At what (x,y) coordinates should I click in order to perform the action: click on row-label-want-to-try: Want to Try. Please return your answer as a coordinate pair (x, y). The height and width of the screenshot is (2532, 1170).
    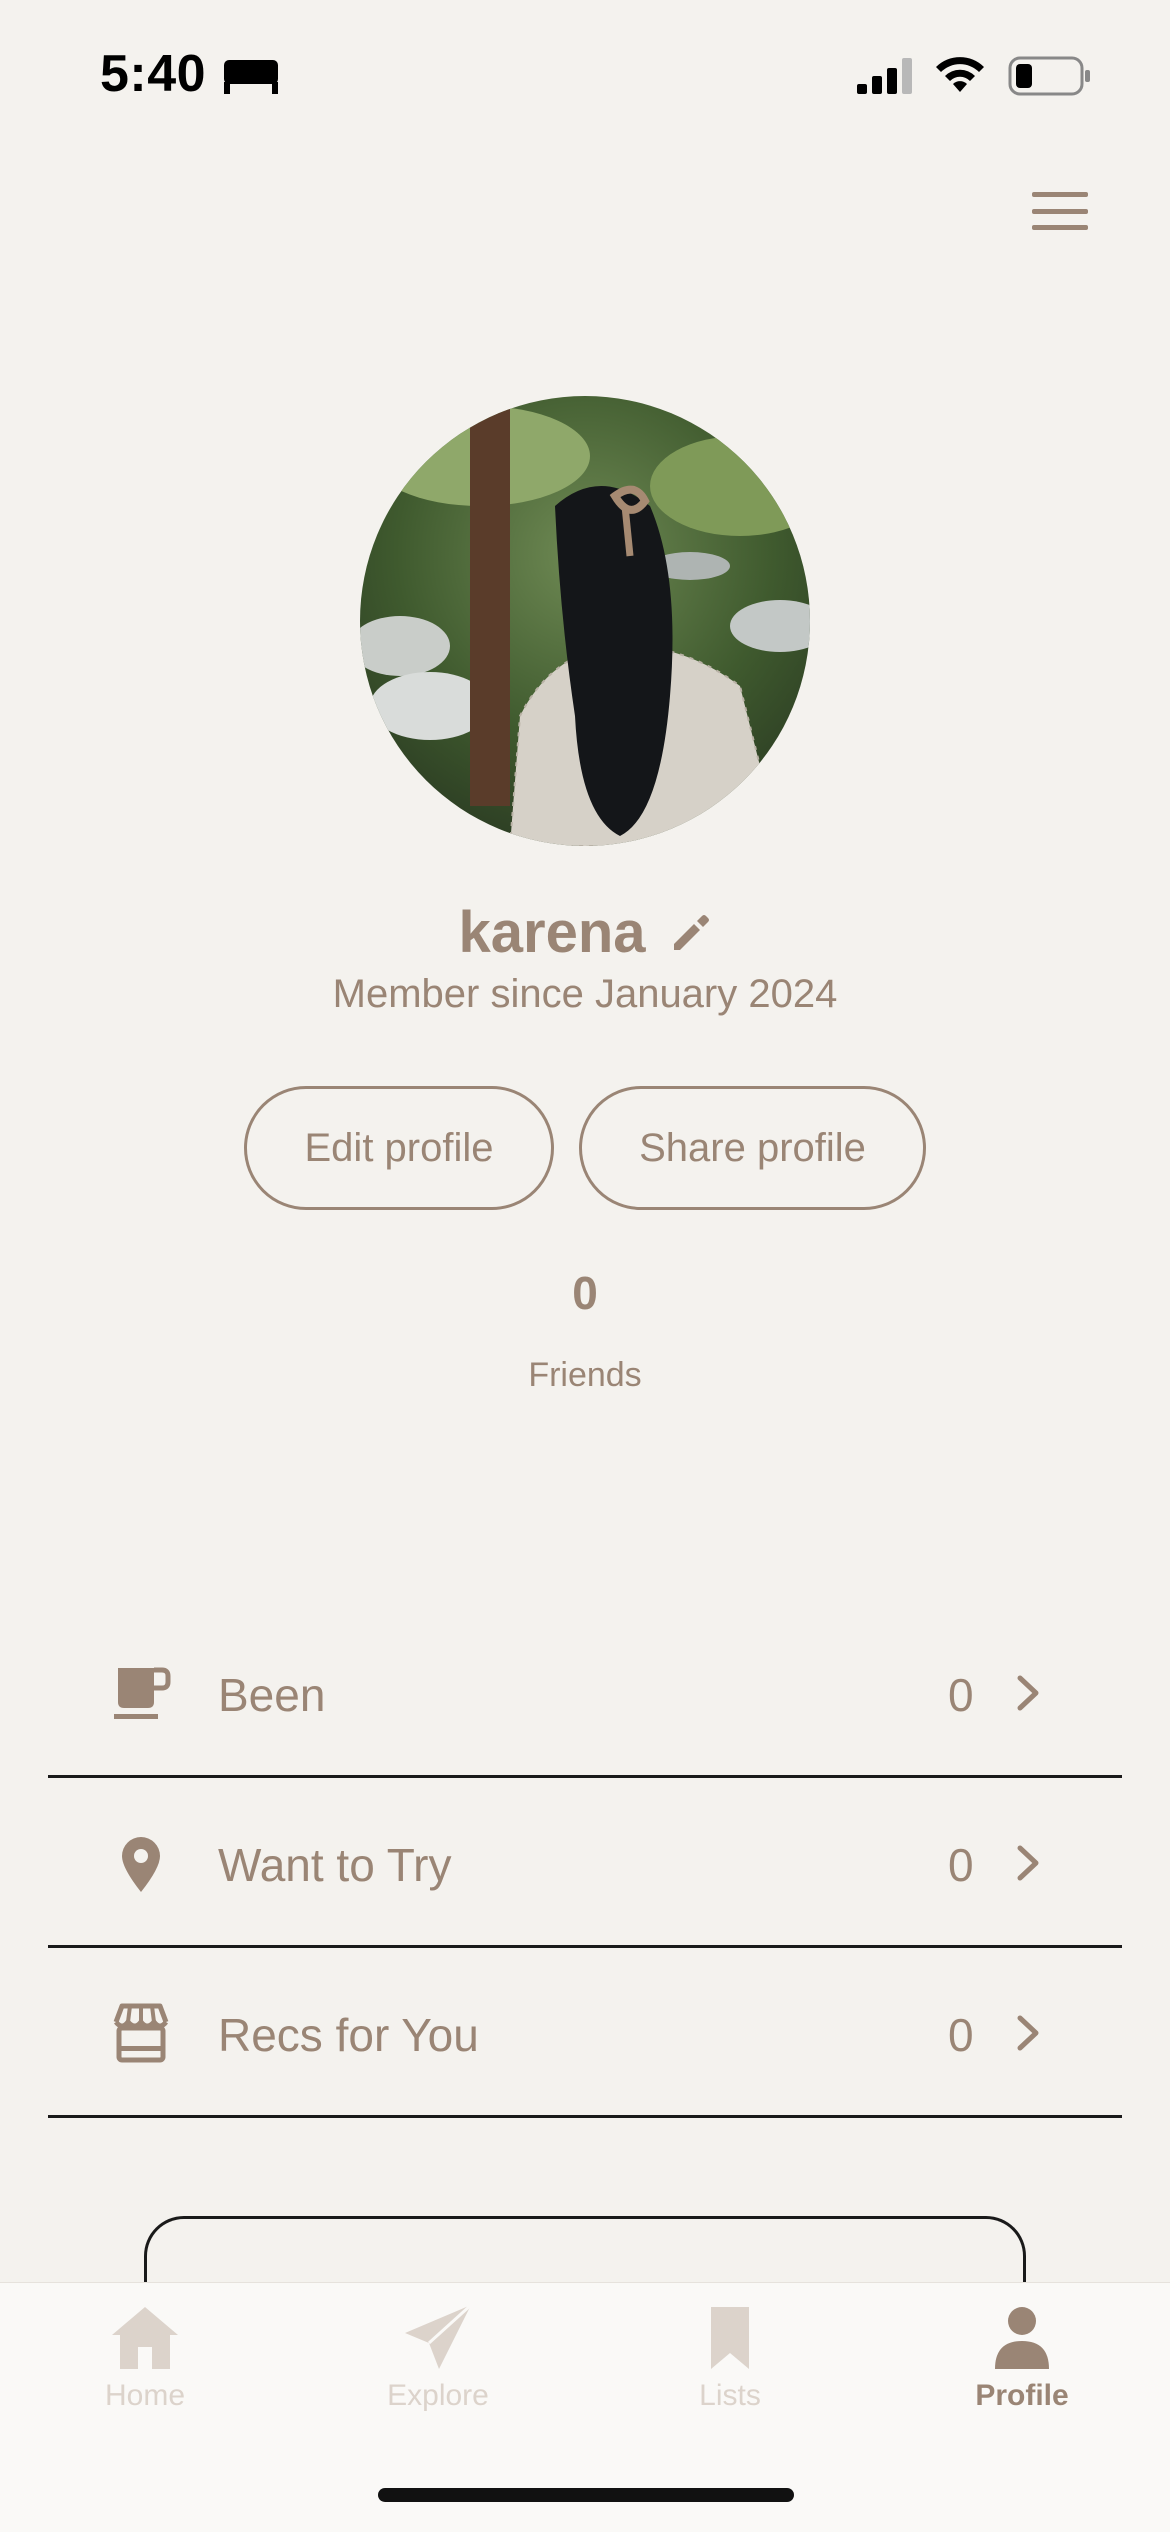
    Looking at the image, I should click on (335, 1865).